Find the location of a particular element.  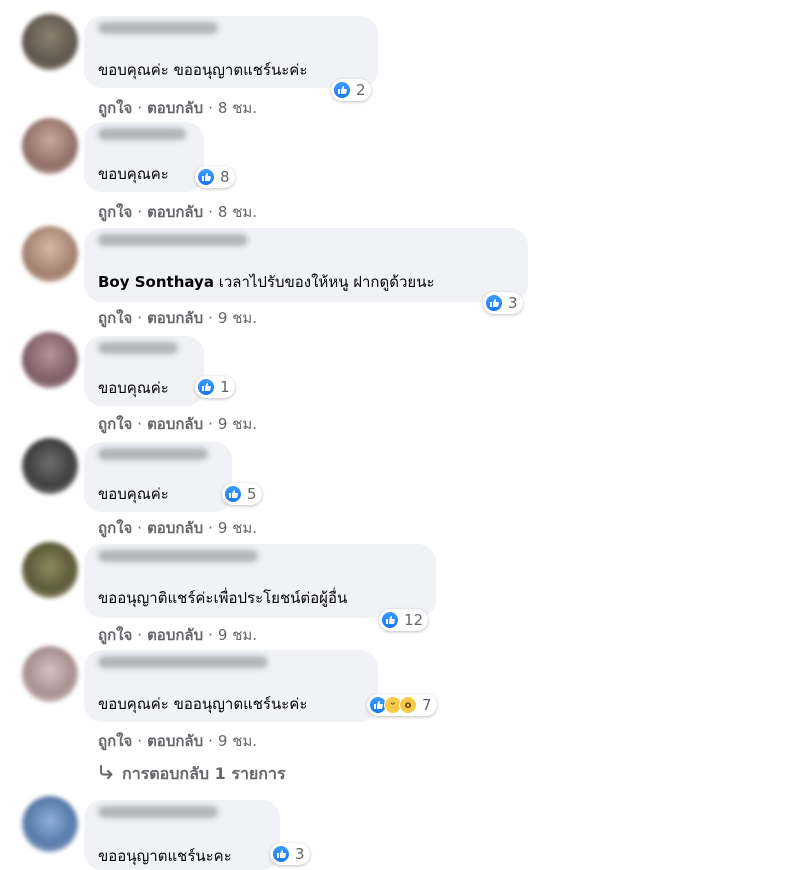

reaction-summary: 2 is located at coordinates (351, 90).